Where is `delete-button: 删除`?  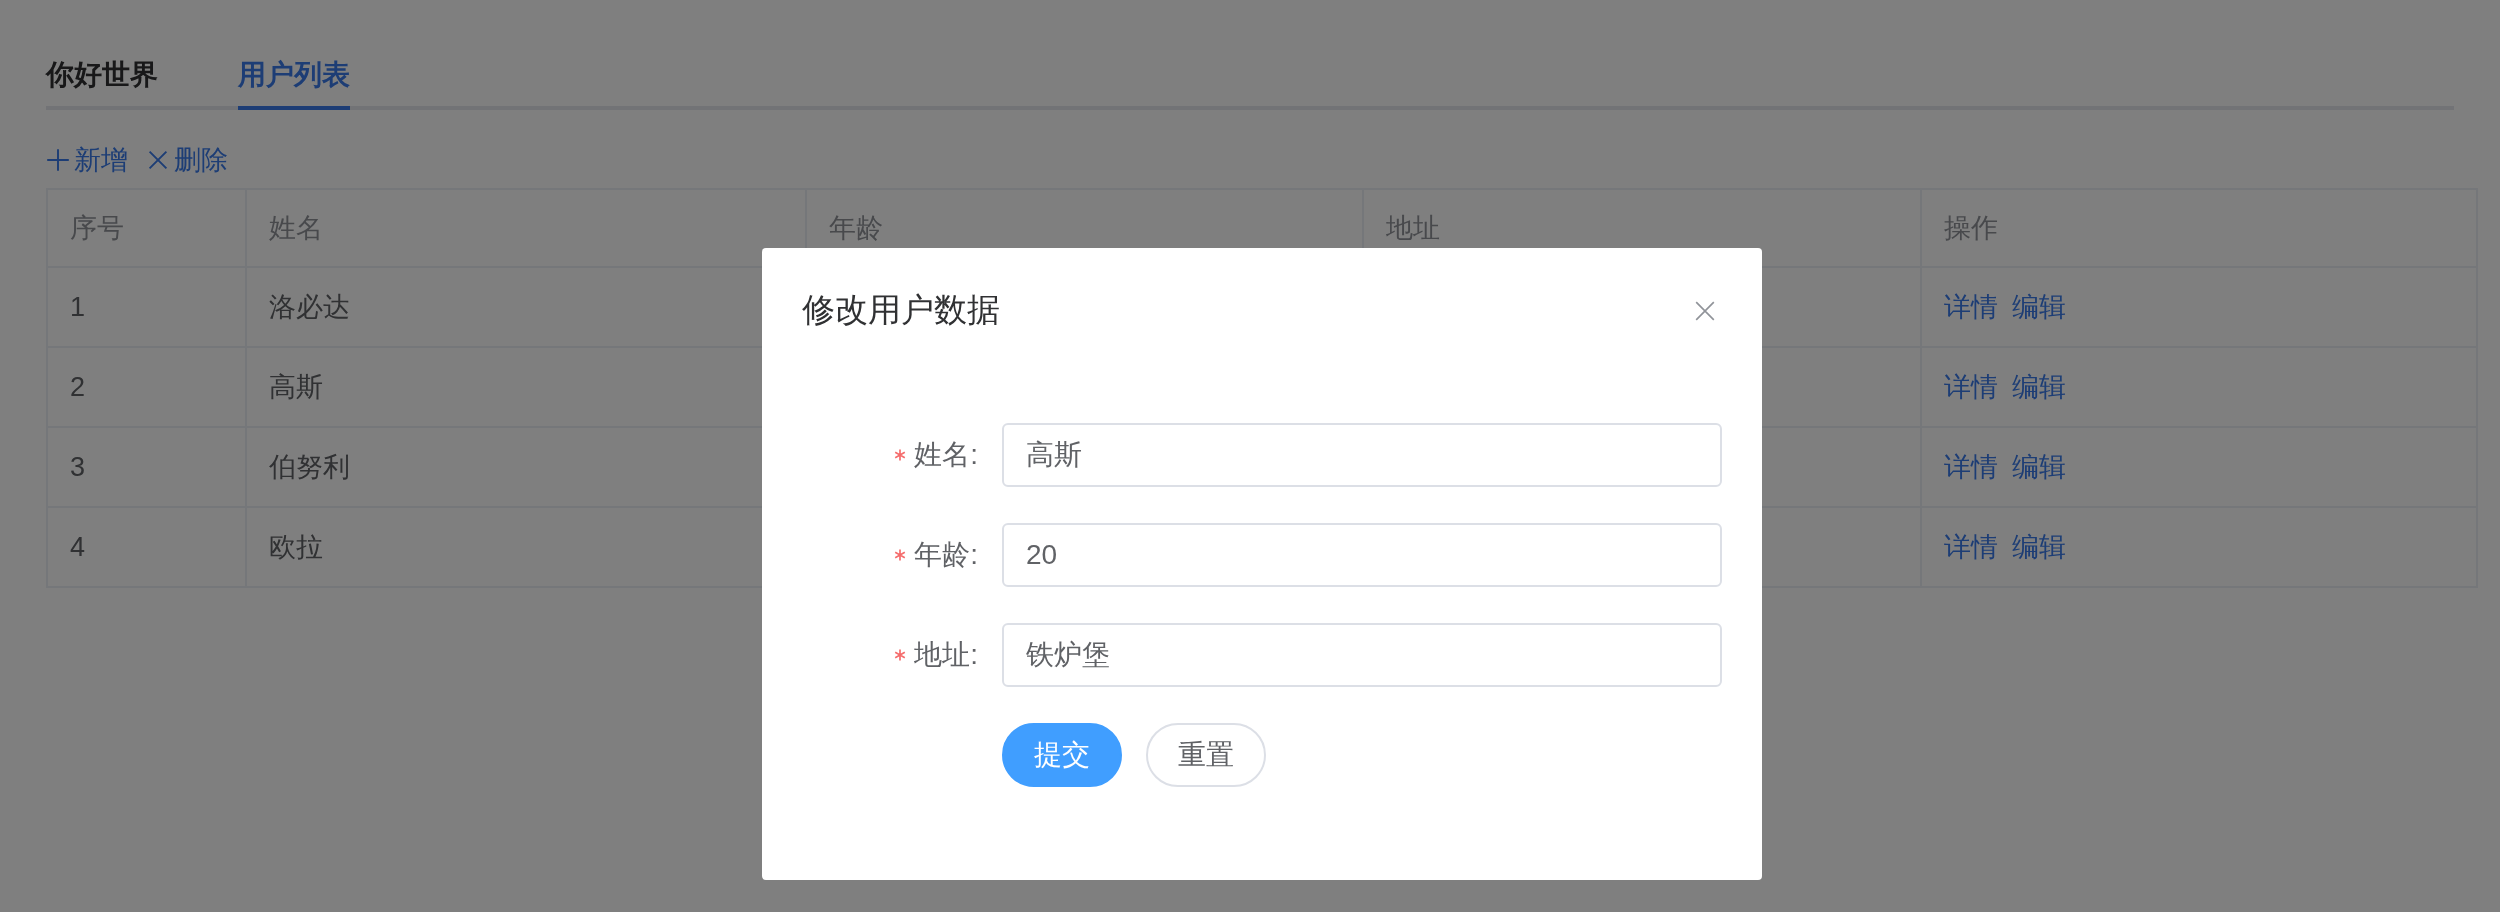
delete-button: 删除 is located at coordinates (187, 160).